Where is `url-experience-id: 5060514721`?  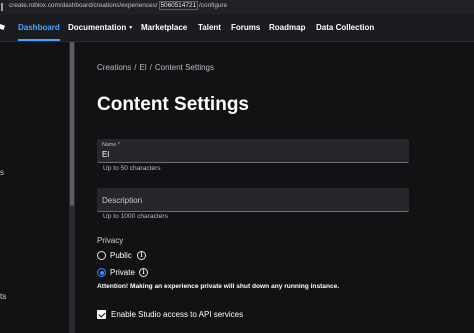 url-experience-id: 5060514721 is located at coordinates (178, 5).